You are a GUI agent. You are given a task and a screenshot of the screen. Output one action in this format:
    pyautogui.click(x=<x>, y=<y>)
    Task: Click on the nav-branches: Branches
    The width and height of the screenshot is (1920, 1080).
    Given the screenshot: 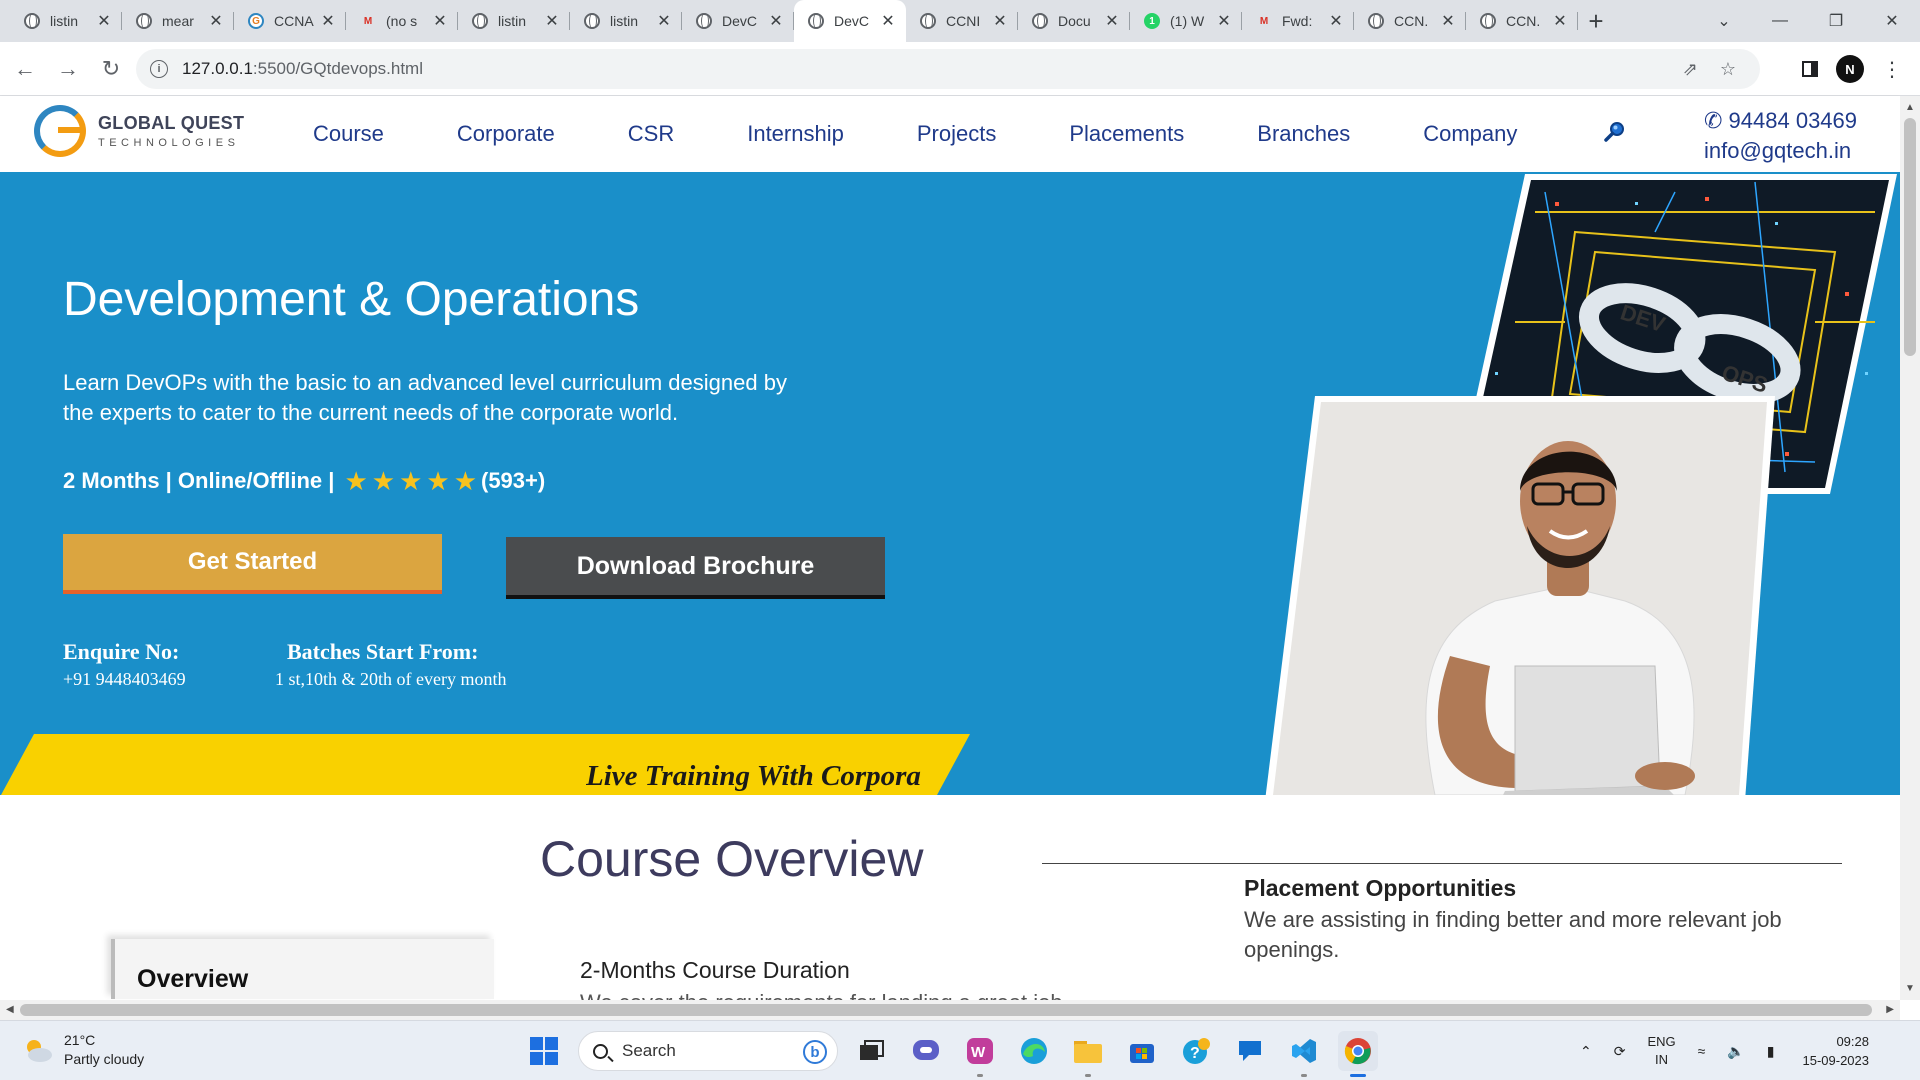 What is the action you would take?
    pyautogui.click(x=1303, y=134)
    